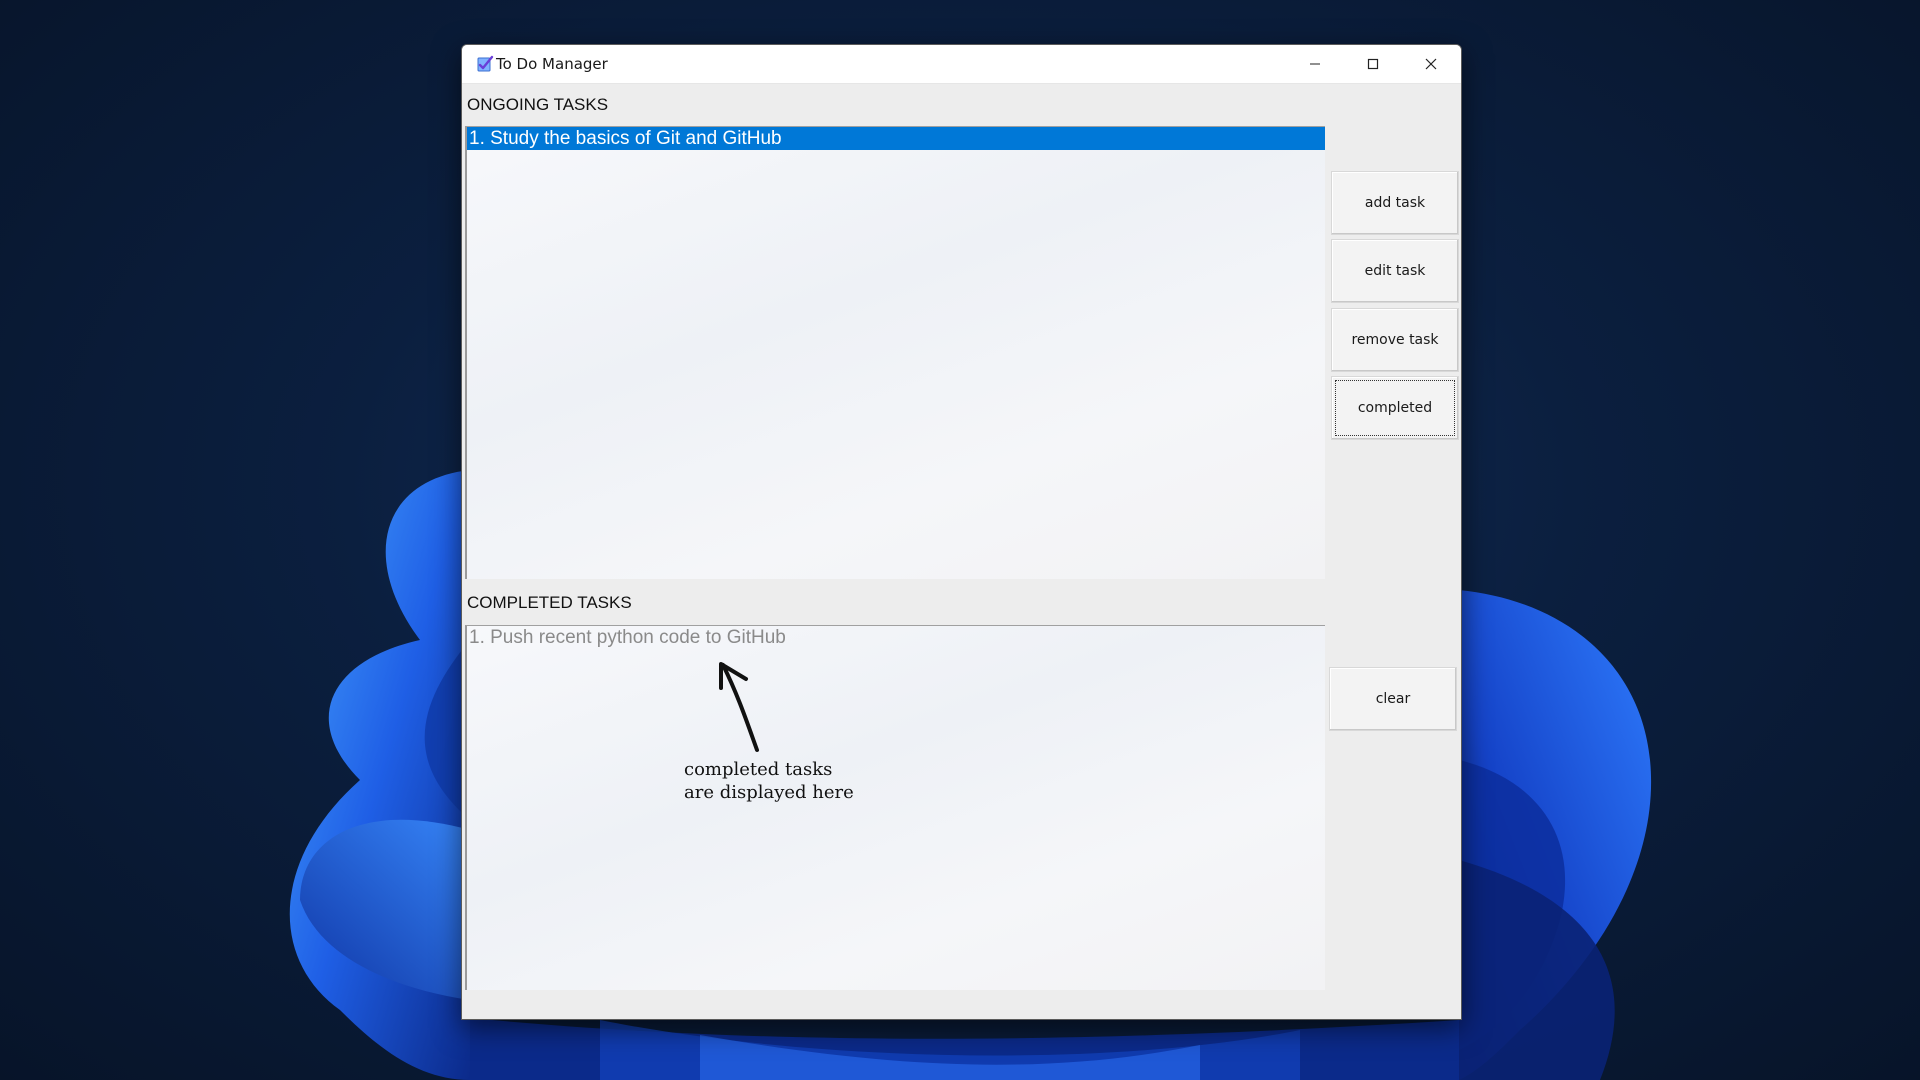  What do you see at coordinates (1395, 340) in the screenshot?
I see `remove-task-button: remove task` at bounding box center [1395, 340].